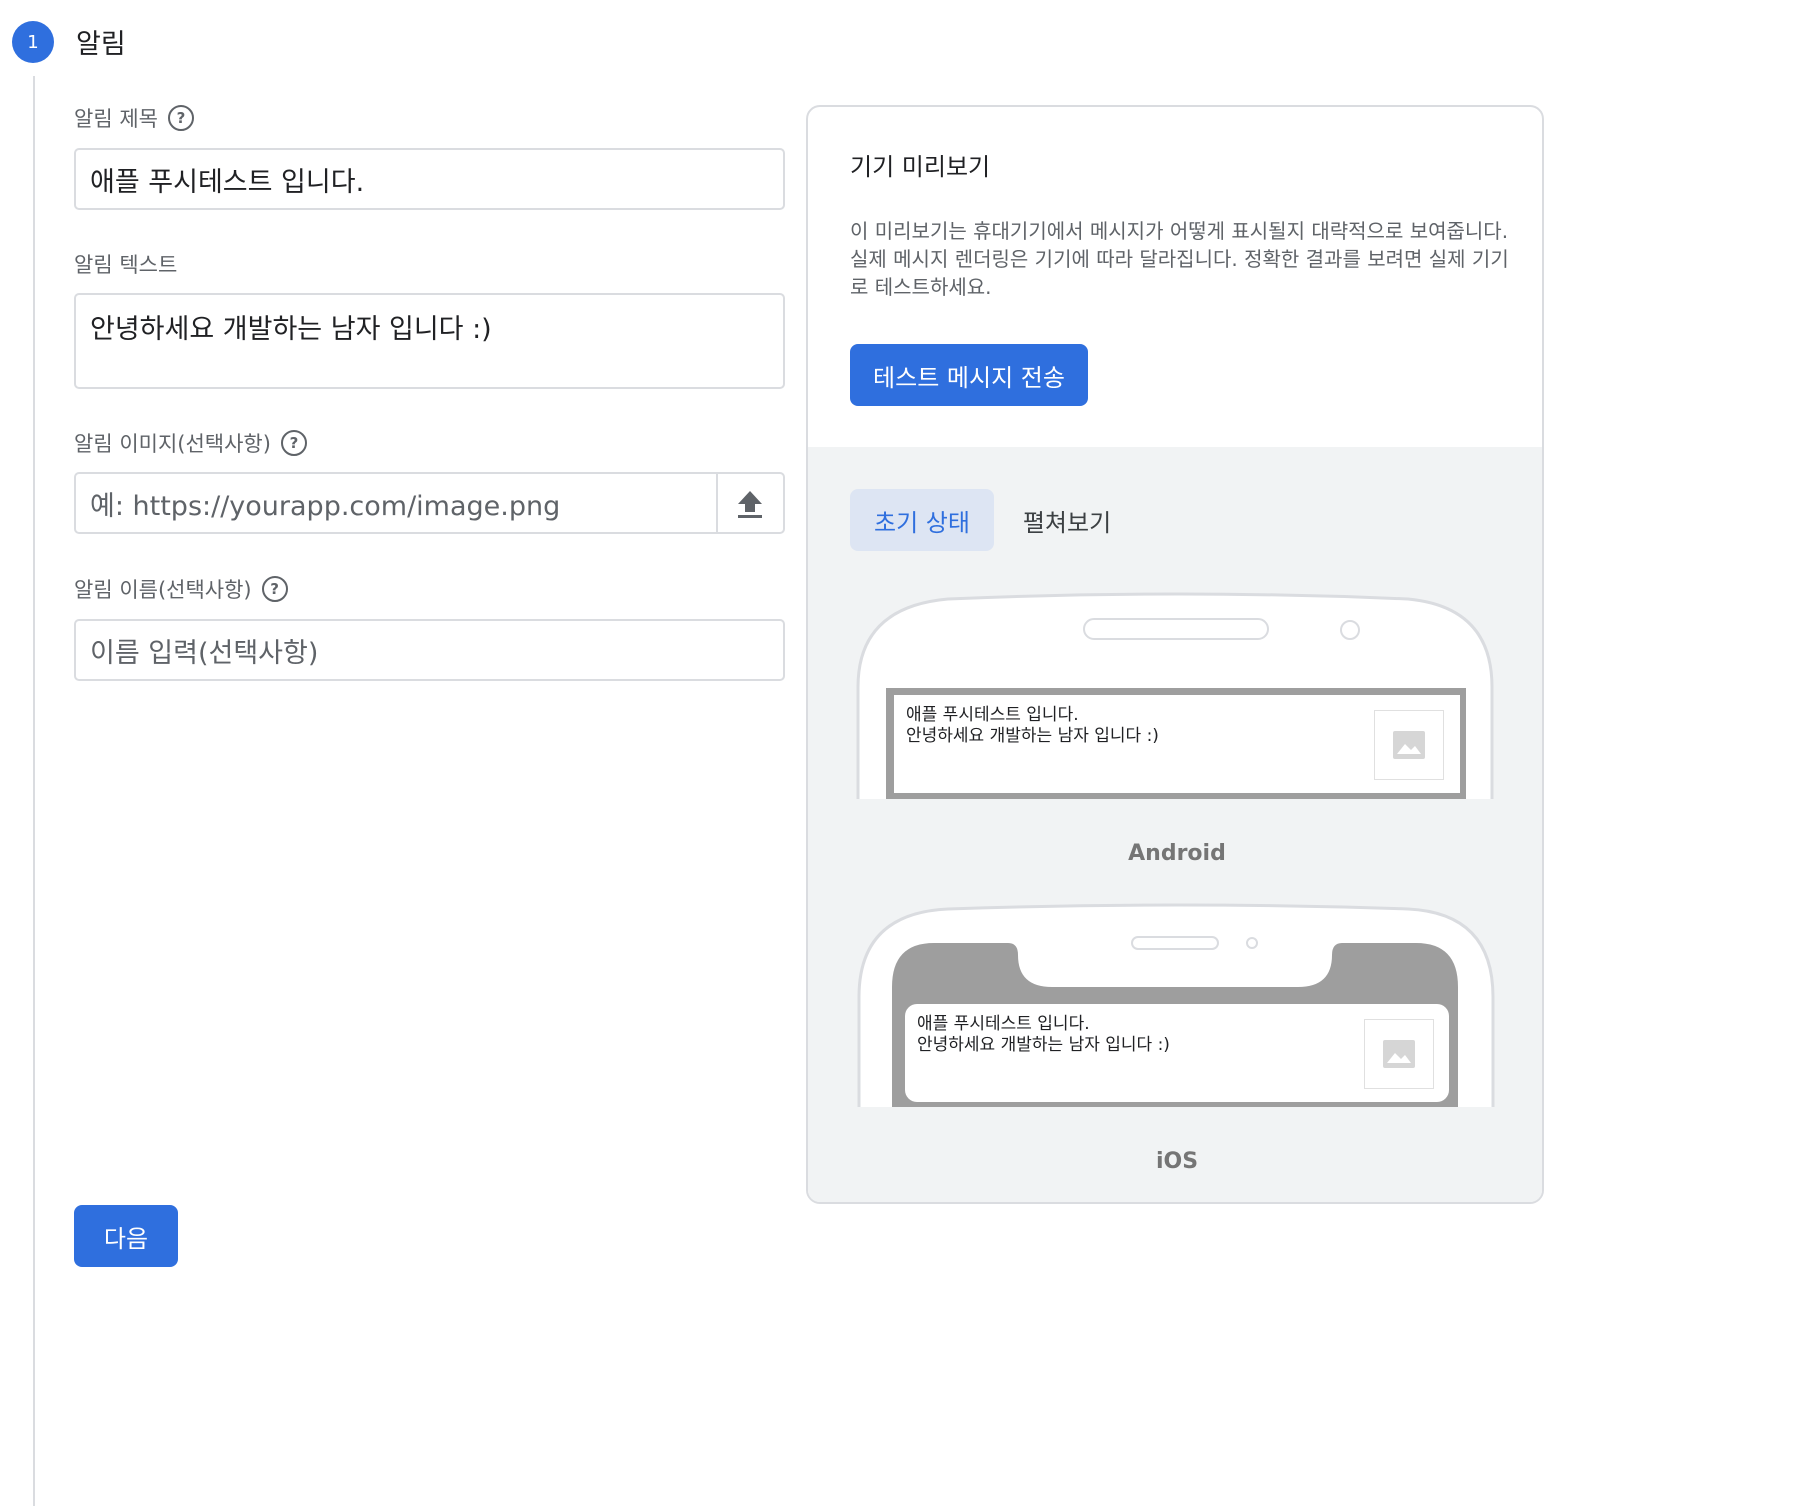 This screenshot has height=1506, width=1818. What do you see at coordinates (33, 42) in the screenshot?
I see `step-number-badge: 1` at bounding box center [33, 42].